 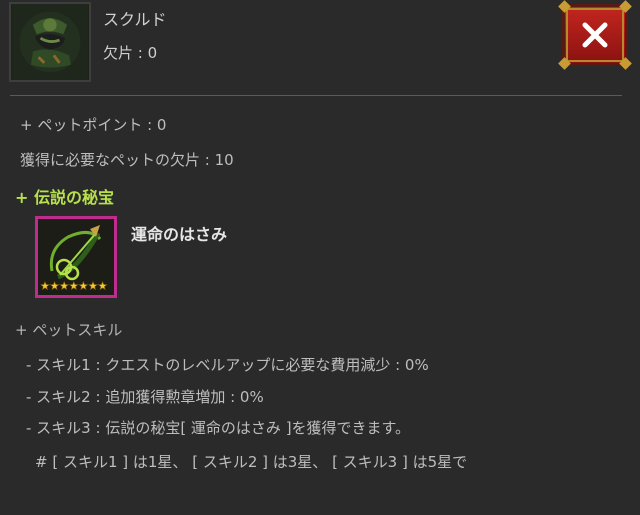 What do you see at coordinates (130, 53) in the screenshot?
I see `pet-shard-count: 欠片 : 0` at bounding box center [130, 53].